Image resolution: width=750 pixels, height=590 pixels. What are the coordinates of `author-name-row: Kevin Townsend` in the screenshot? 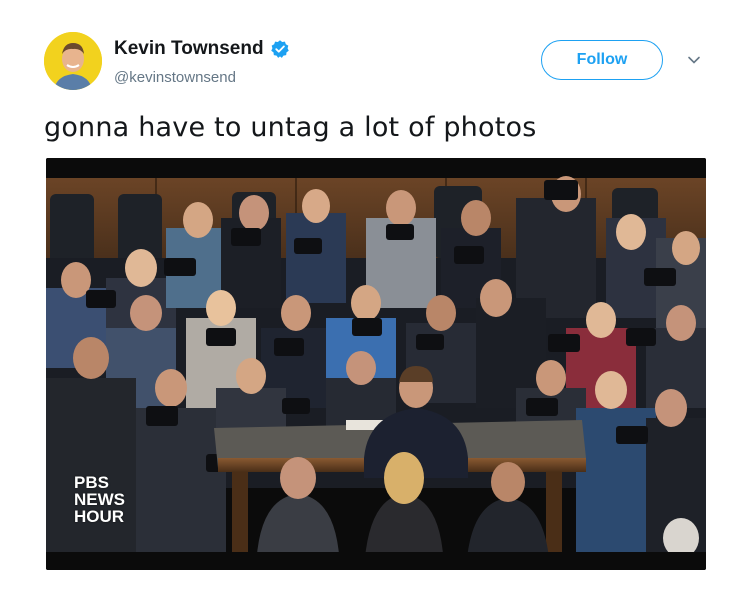 It's located at (202, 49).